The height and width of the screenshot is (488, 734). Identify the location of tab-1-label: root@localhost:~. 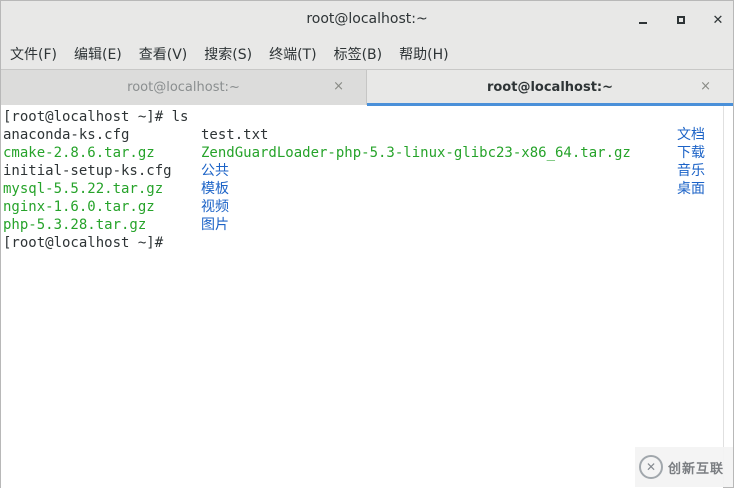
(183, 87).